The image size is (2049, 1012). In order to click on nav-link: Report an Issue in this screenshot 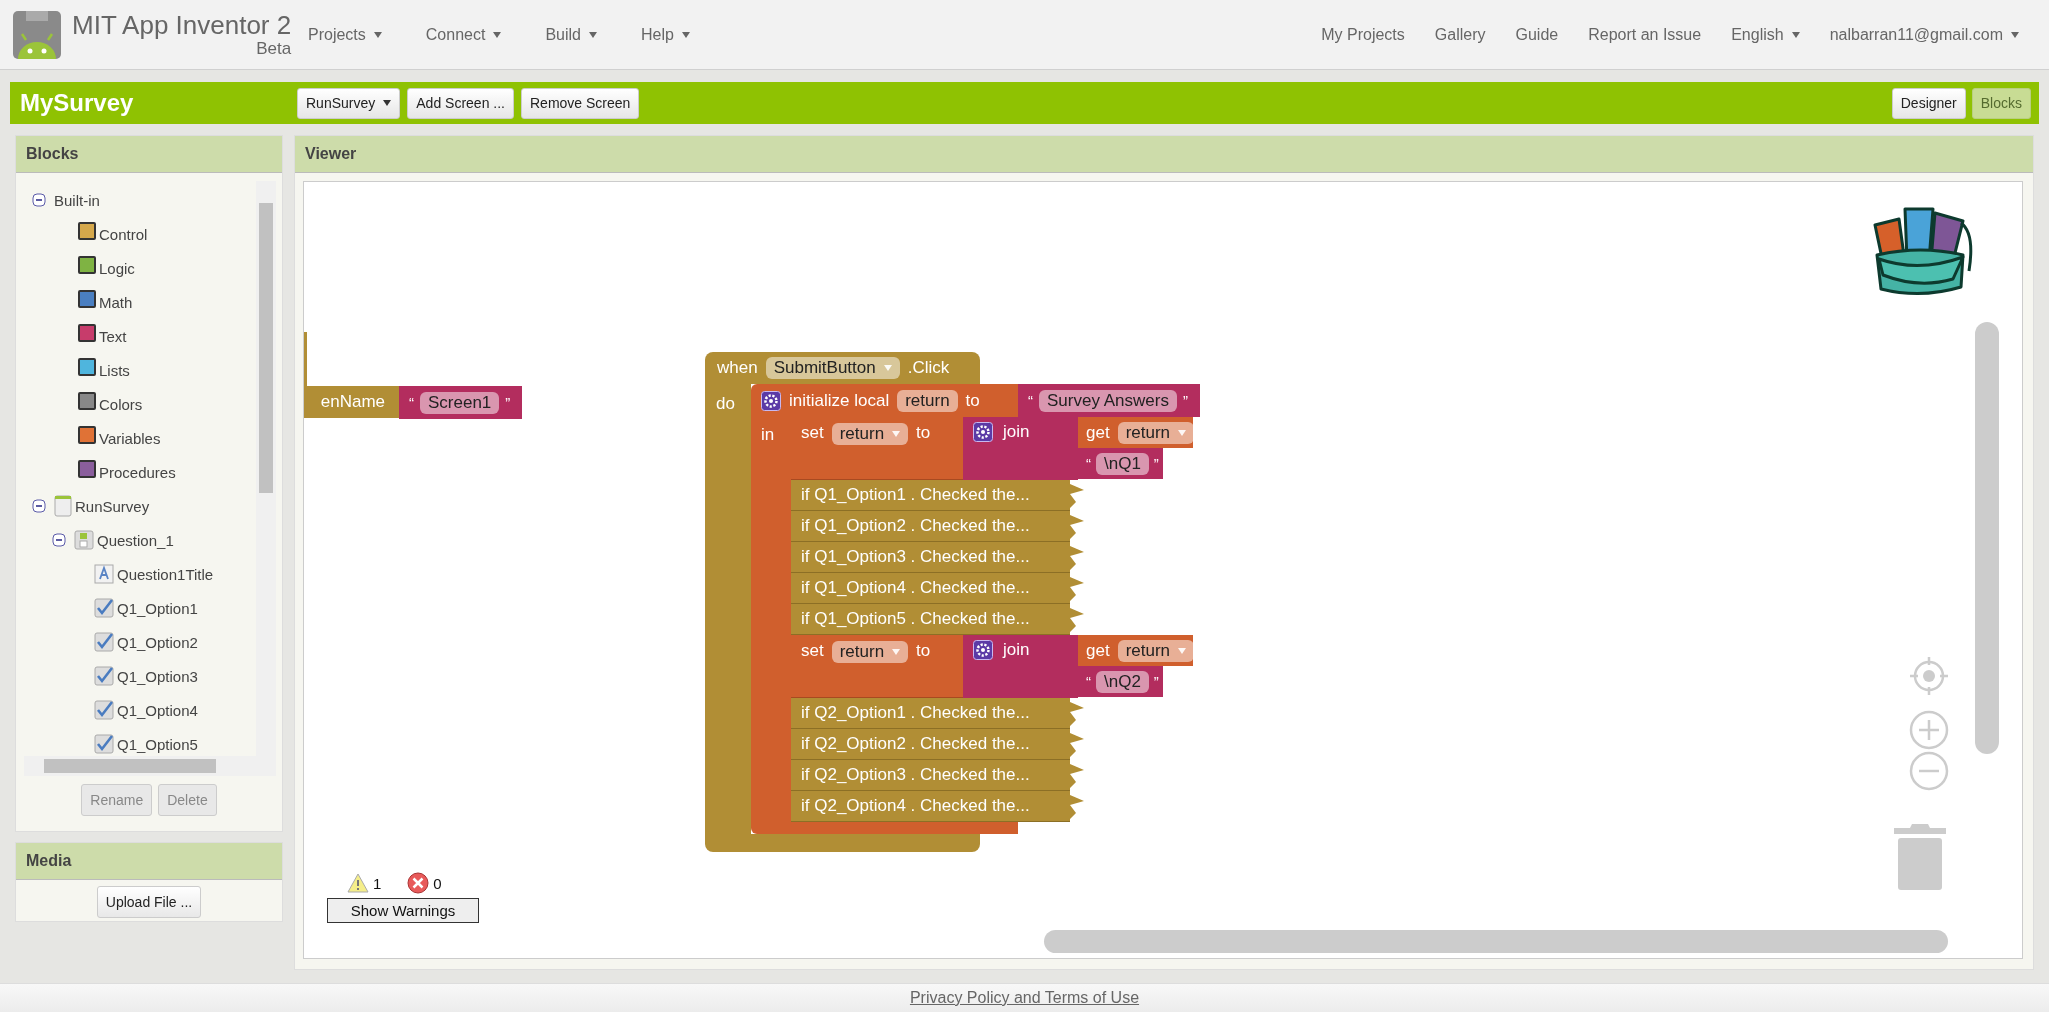, I will do `click(1645, 34)`.